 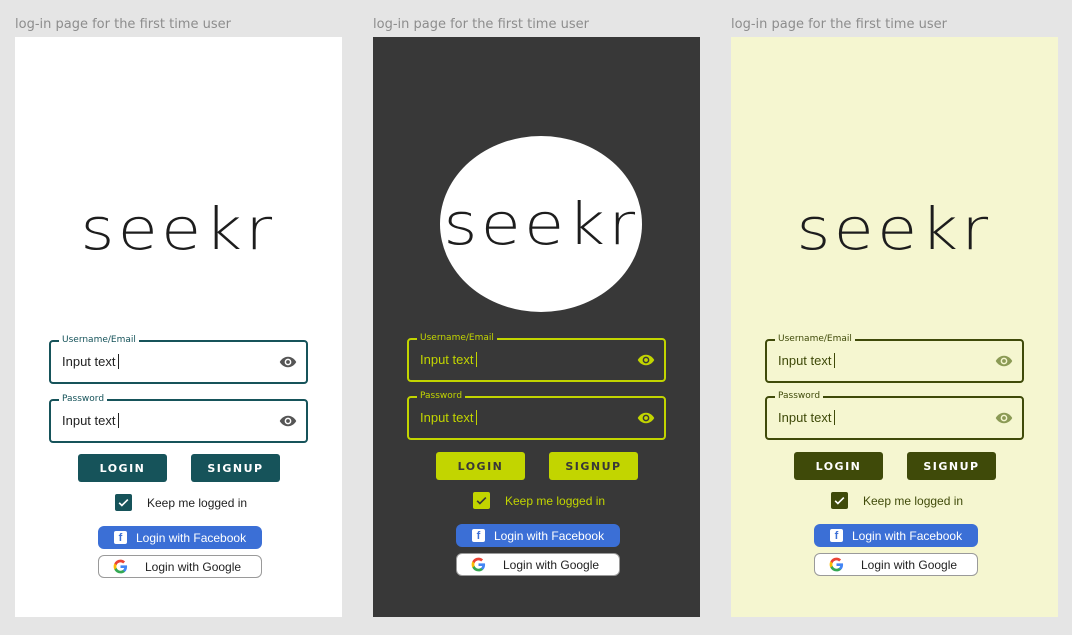 I want to click on frame-caption-cream: log-in page for the first time user, so click(x=839, y=24).